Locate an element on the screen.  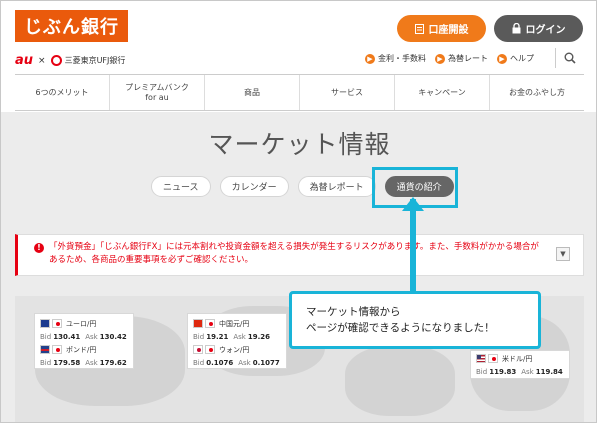
annotation-callout: マーケット情報から ページが確認できるようになりました！ is located at coordinates (415, 320).